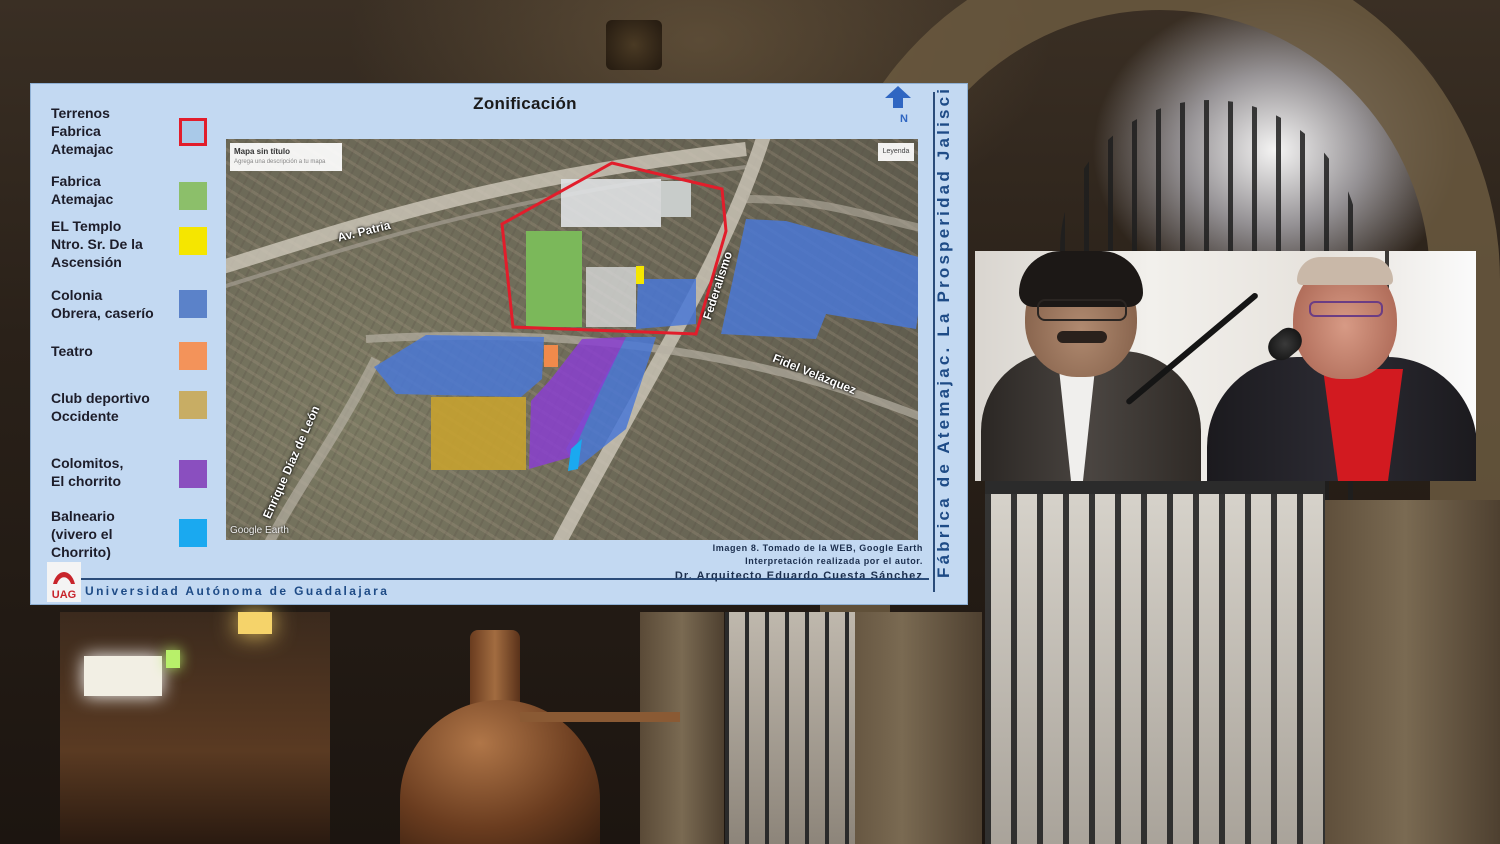 Image resolution: width=1500 pixels, height=844 pixels. Describe the element at coordinates (1225, 366) in the screenshot. I see `video-call-feed` at that location.